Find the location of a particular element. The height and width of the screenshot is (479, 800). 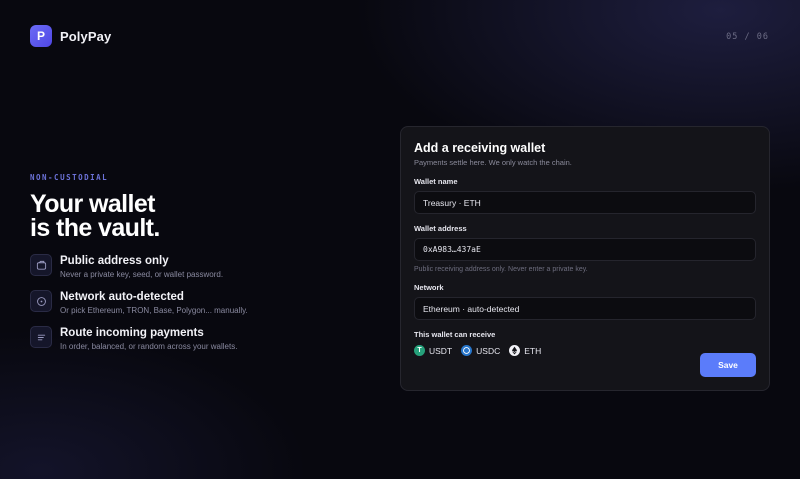

headline-line-2: is the vault. is located at coordinates (95, 228).